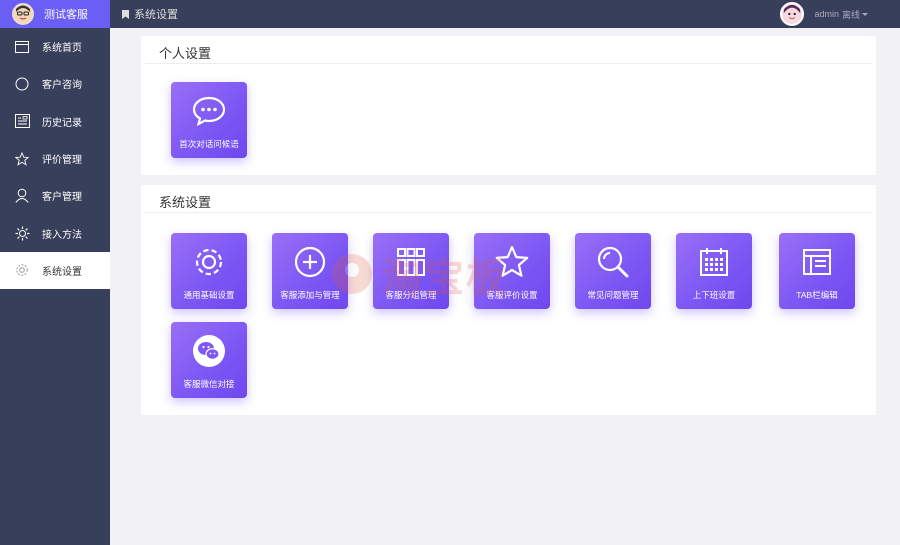 The width and height of the screenshot is (900, 545). What do you see at coordinates (714, 295) in the screenshot?
I see `tile-label: 上下班设置` at bounding box center [714, 295].